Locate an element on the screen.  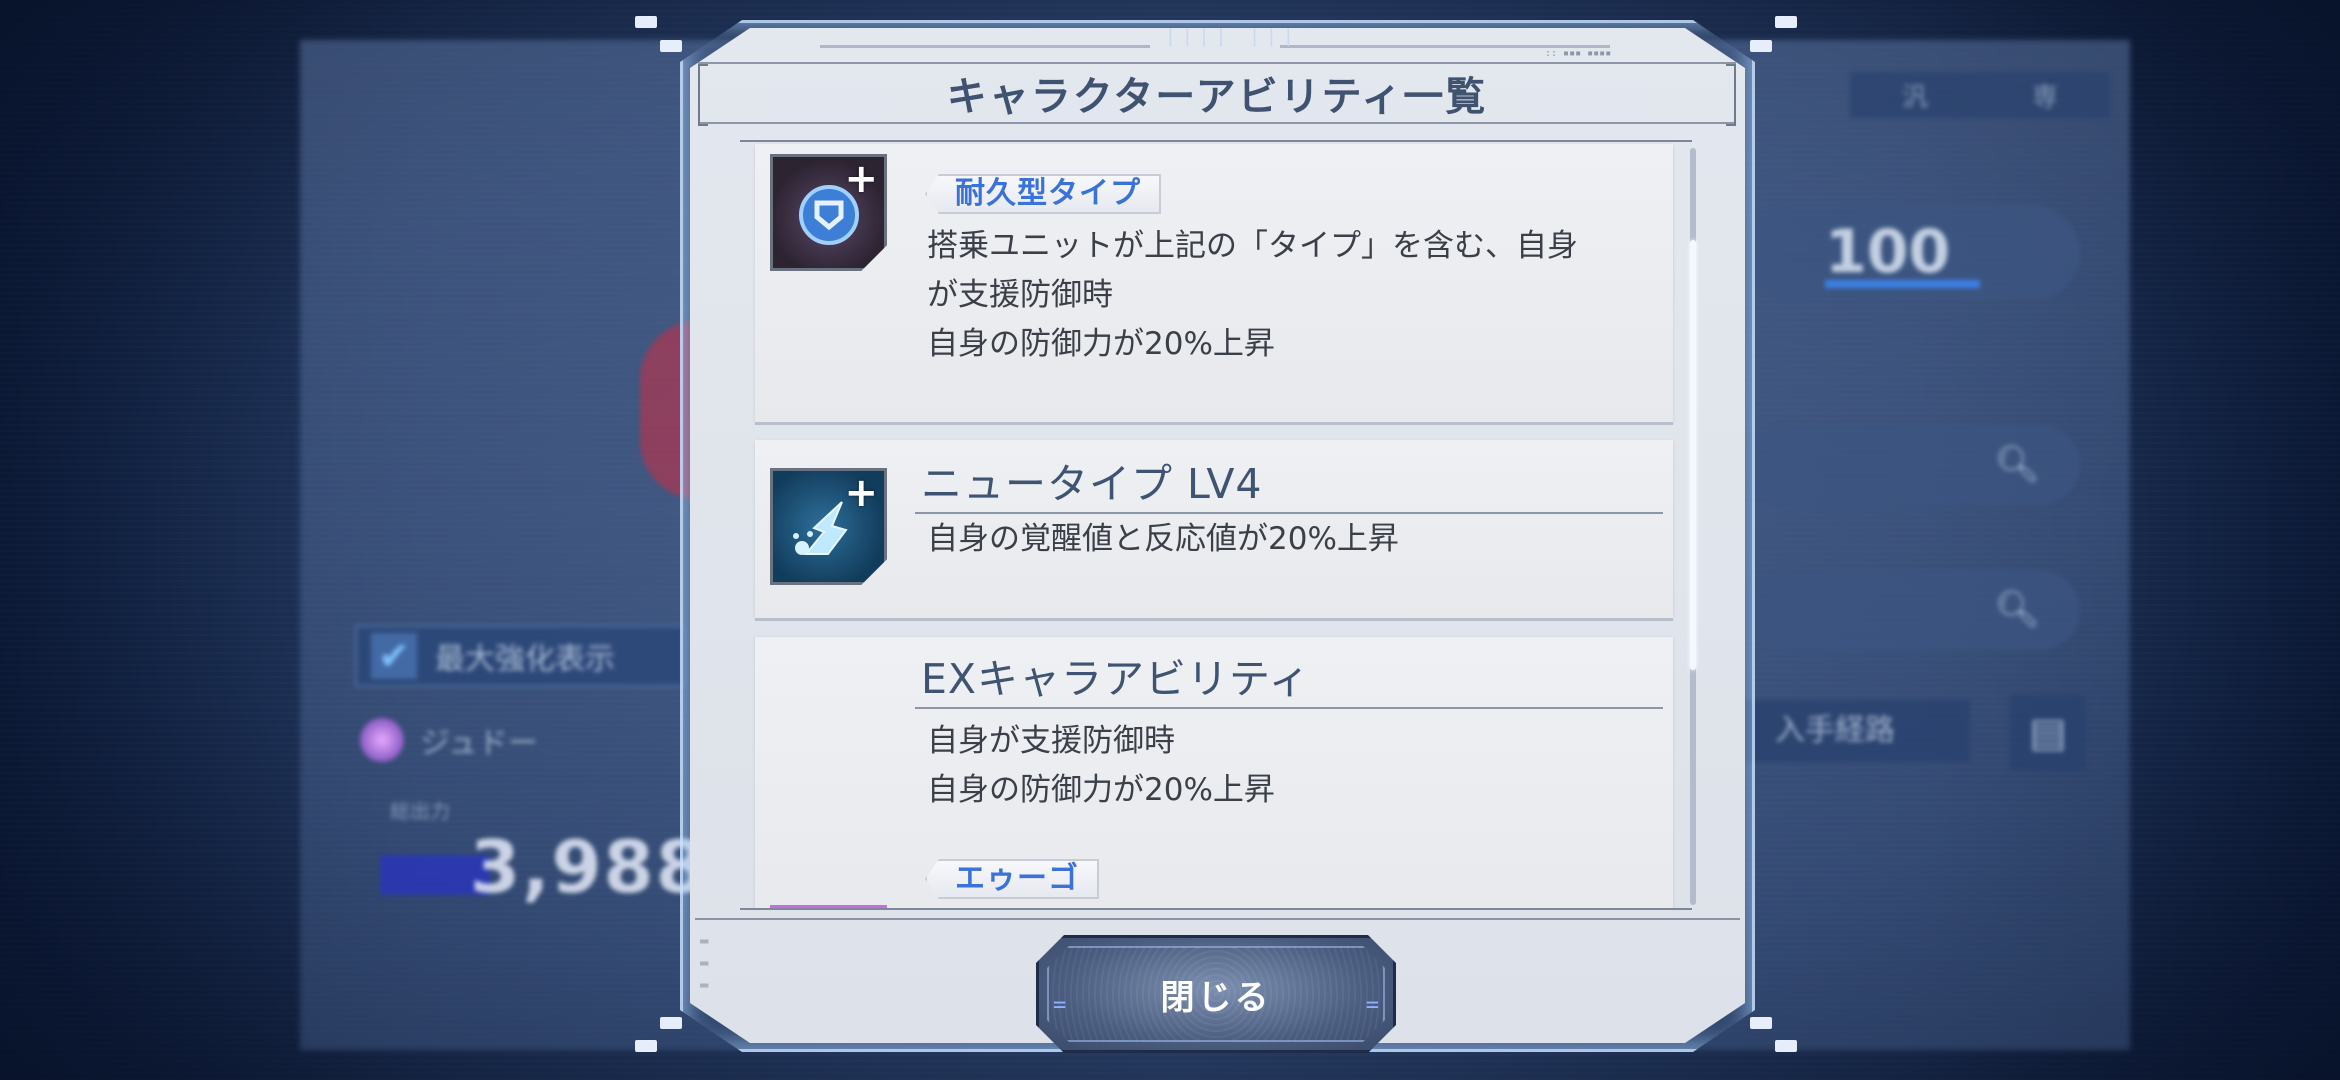
checkmark-icon: ✔ is located at coordinates (394, 656).